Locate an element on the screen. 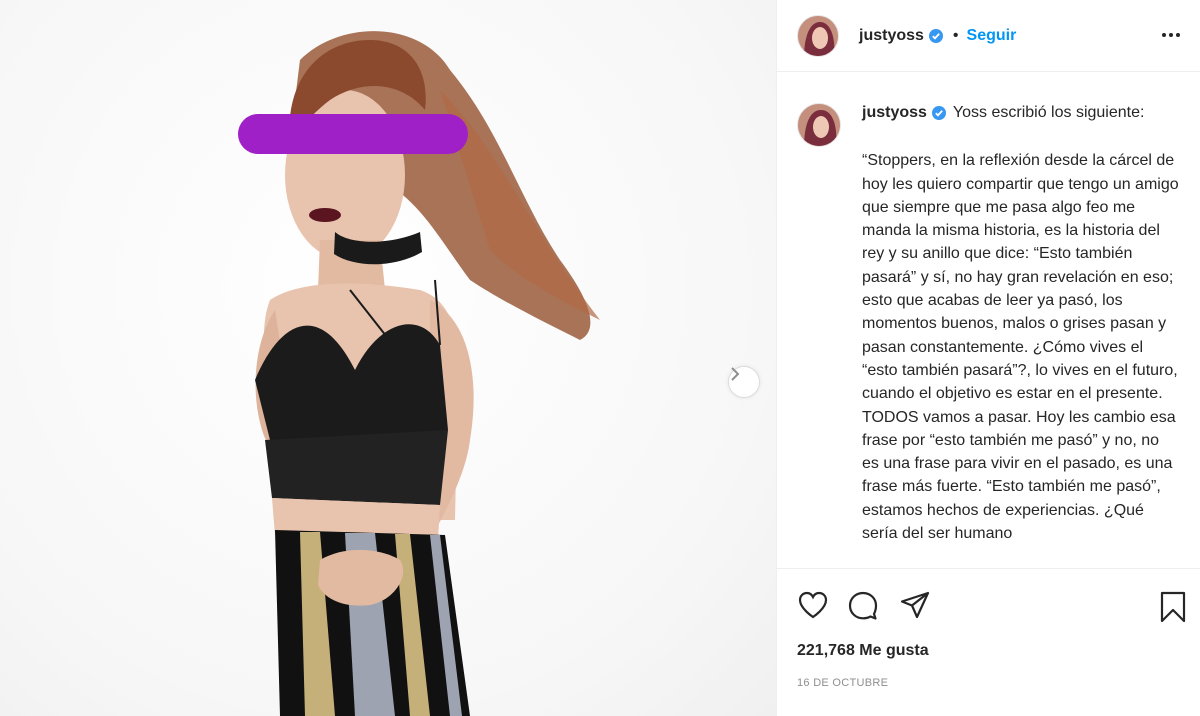 The image size is (1200, 716). follow-button: Seguir is located at coordinates (992, 36).